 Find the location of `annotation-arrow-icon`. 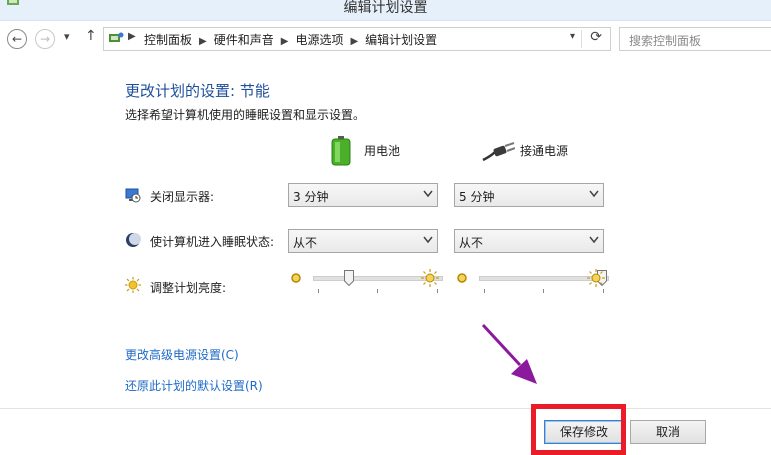

annotation-arrow-icon is located at coordinates (509, 353).